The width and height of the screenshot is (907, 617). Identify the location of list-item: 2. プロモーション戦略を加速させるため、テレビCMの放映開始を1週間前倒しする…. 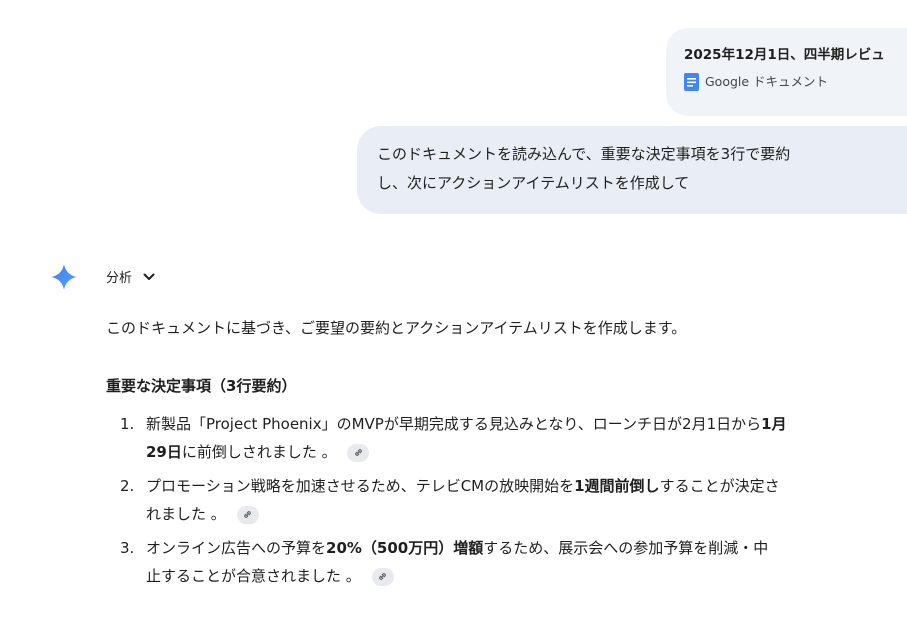
(501, 500).